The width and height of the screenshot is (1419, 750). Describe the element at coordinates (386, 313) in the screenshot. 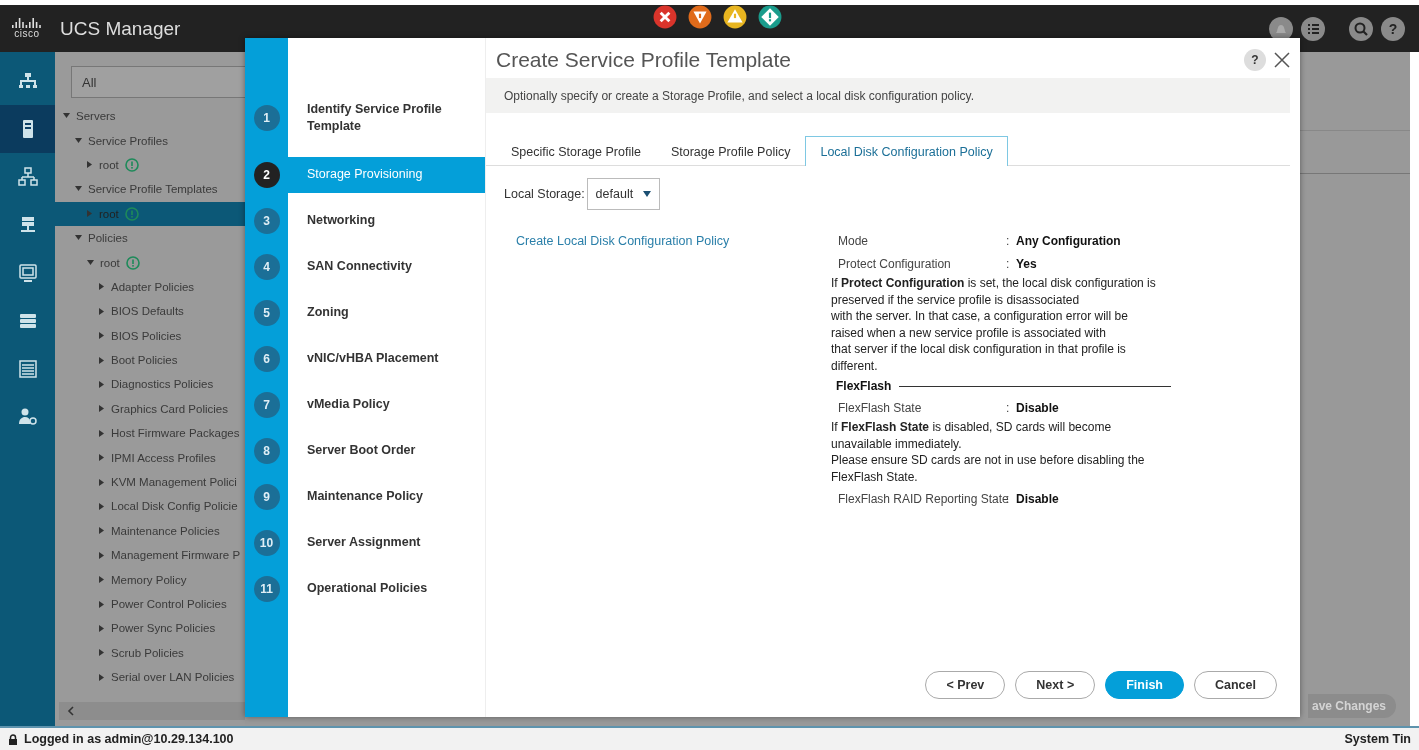

I see `wizard-step: Zoning` at that location.